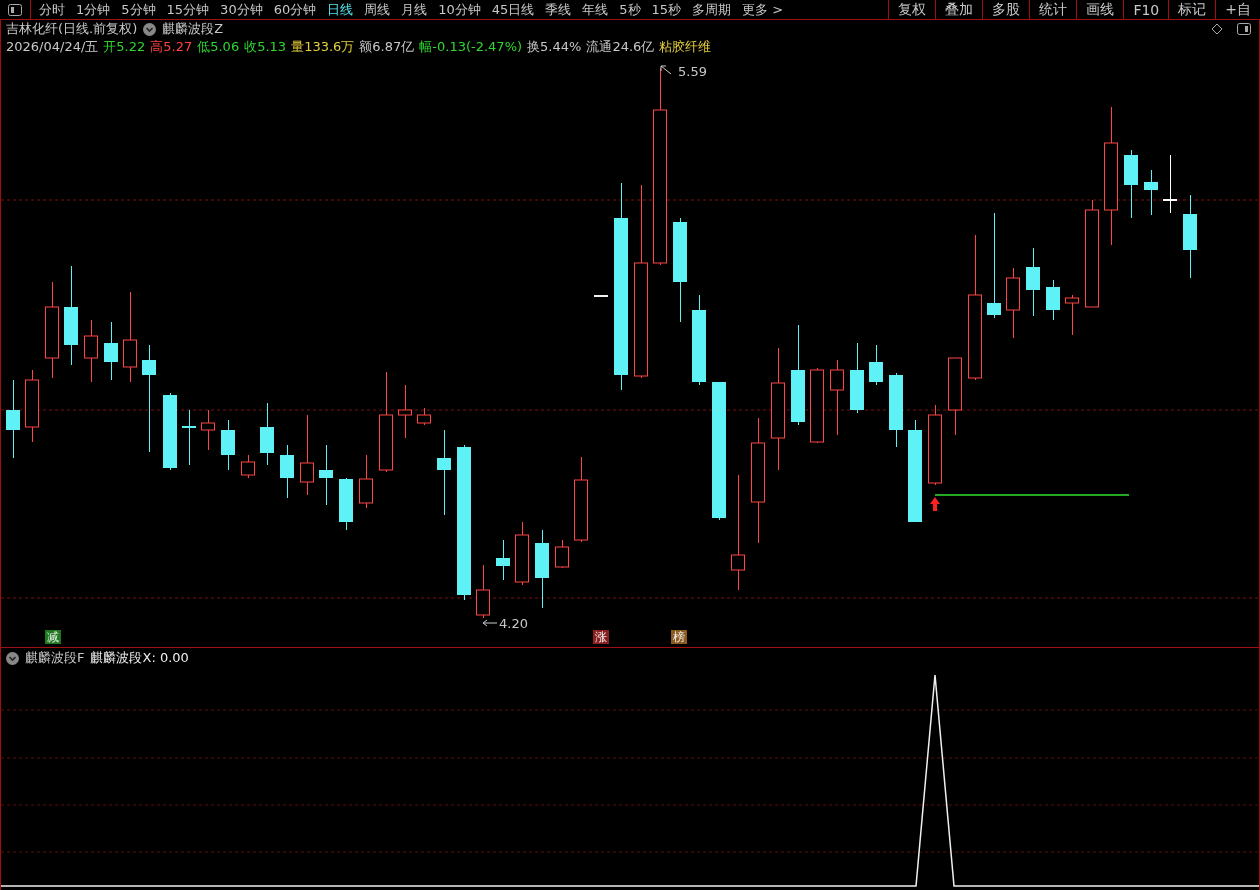 The image size is (1260, 890). What do you see at coordinates (595, 9) in the screenshot?
I see `period-tab: 年线` at bounding box center [595, 9].